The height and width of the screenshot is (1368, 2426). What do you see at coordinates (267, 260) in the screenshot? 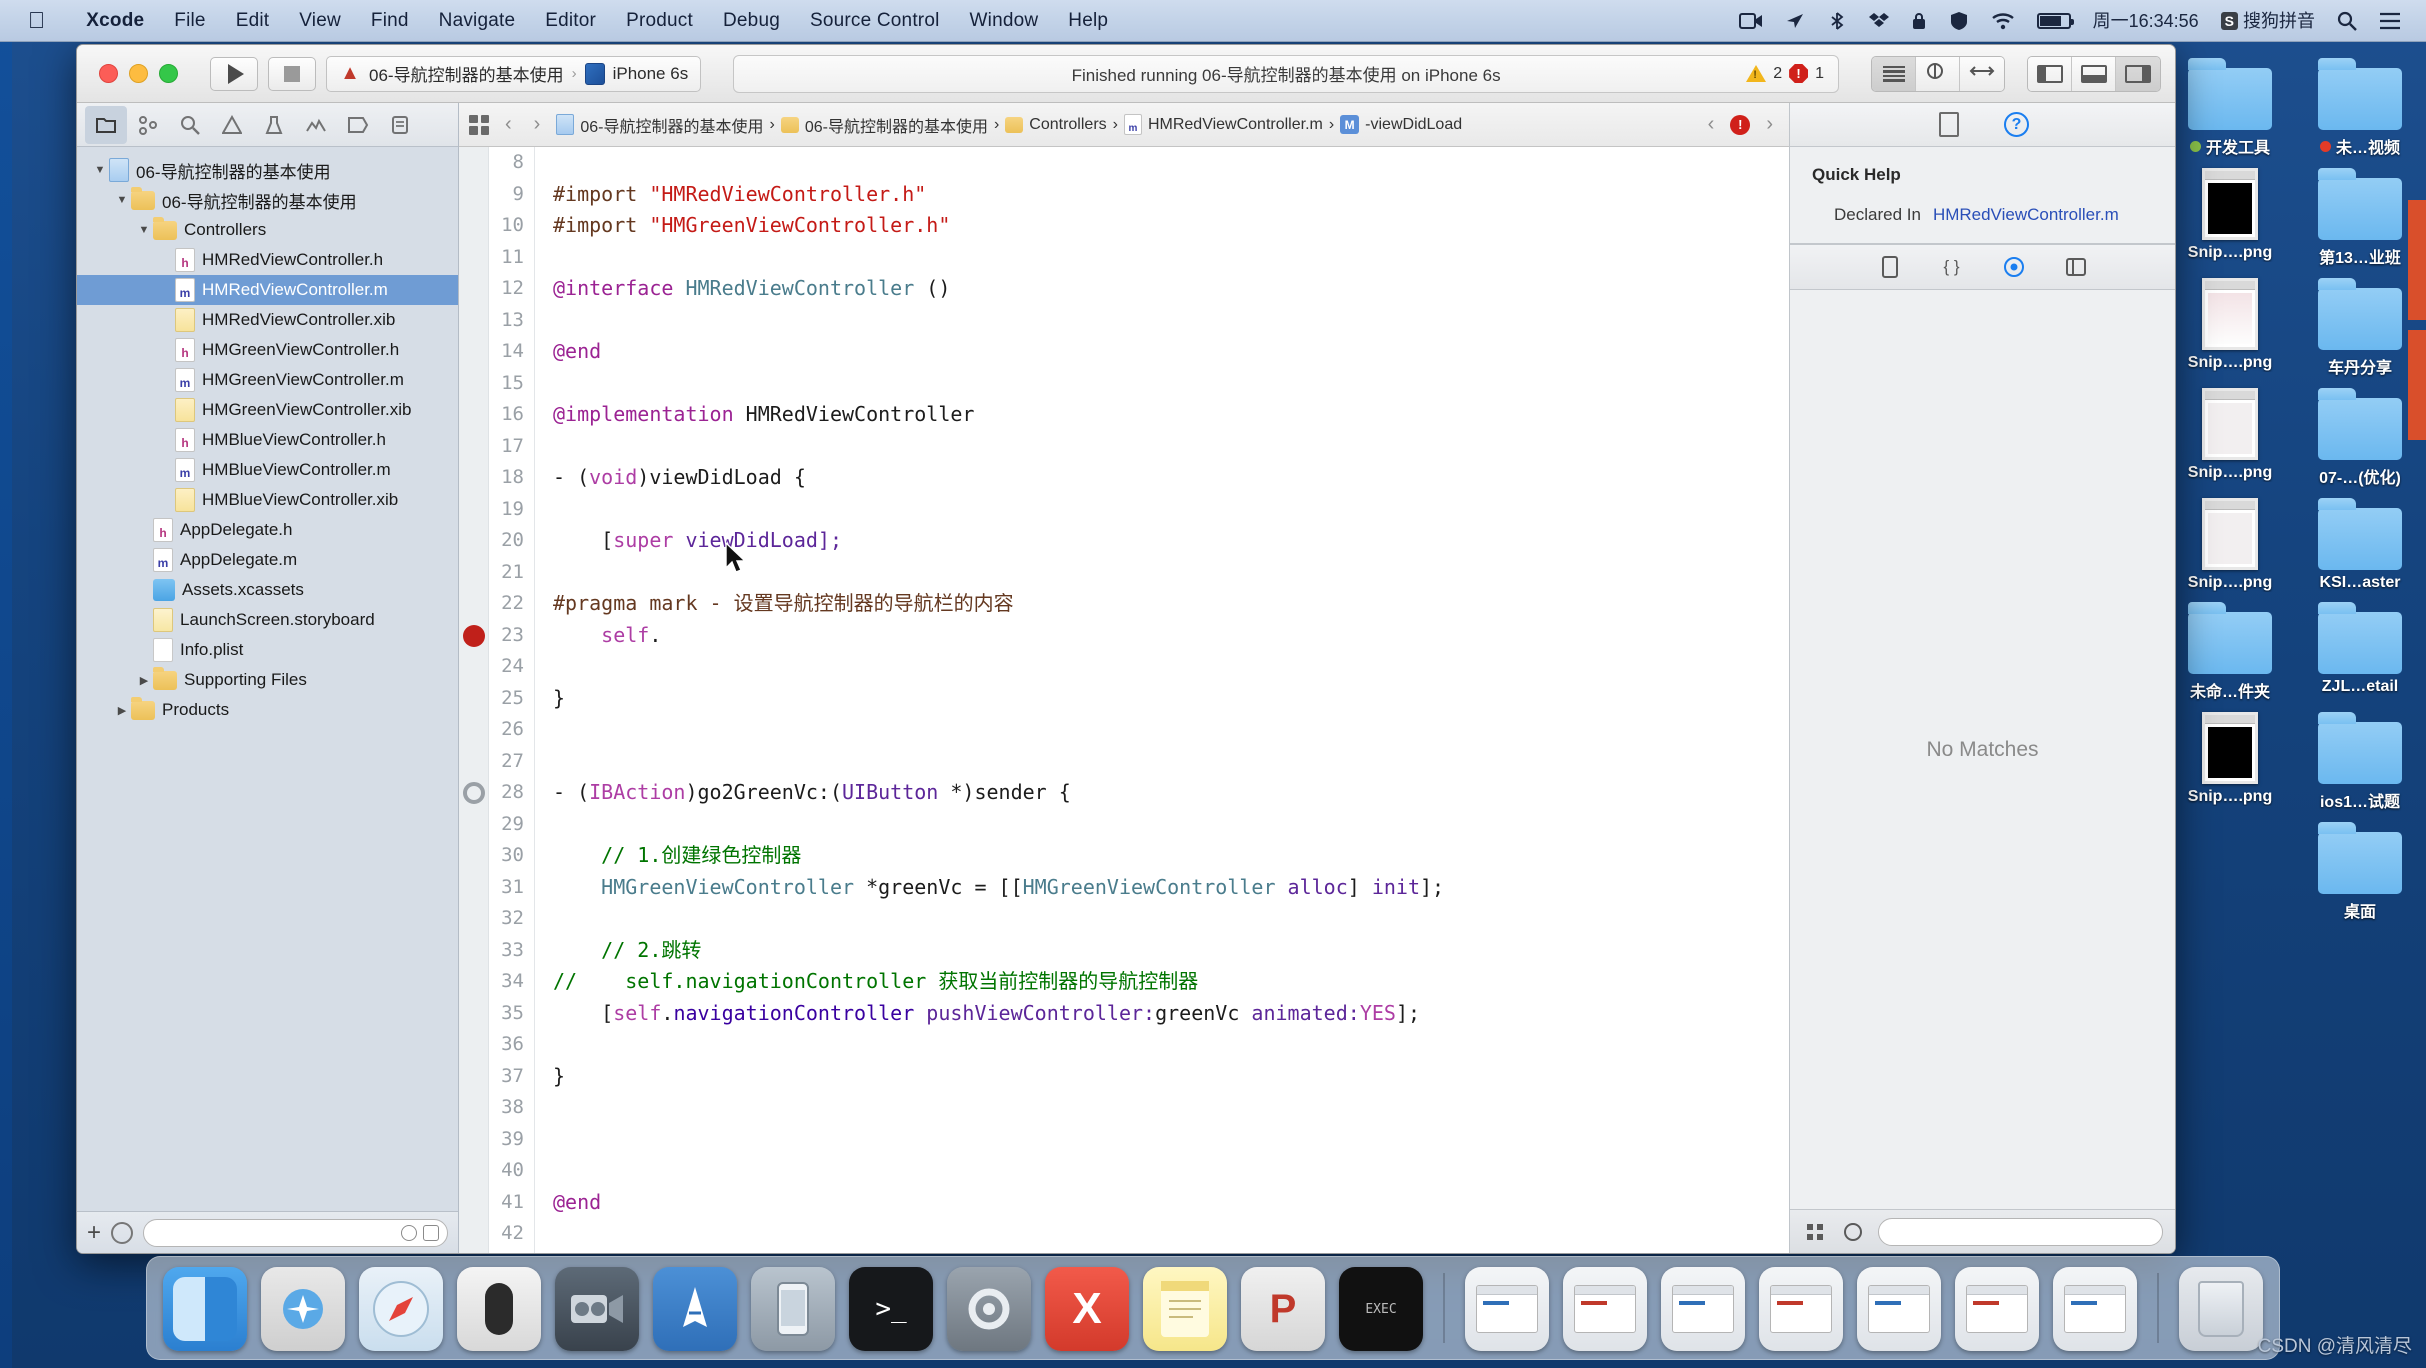
I see `tree-row: h HMRedViewController.h` at bounding box center [267, 260].